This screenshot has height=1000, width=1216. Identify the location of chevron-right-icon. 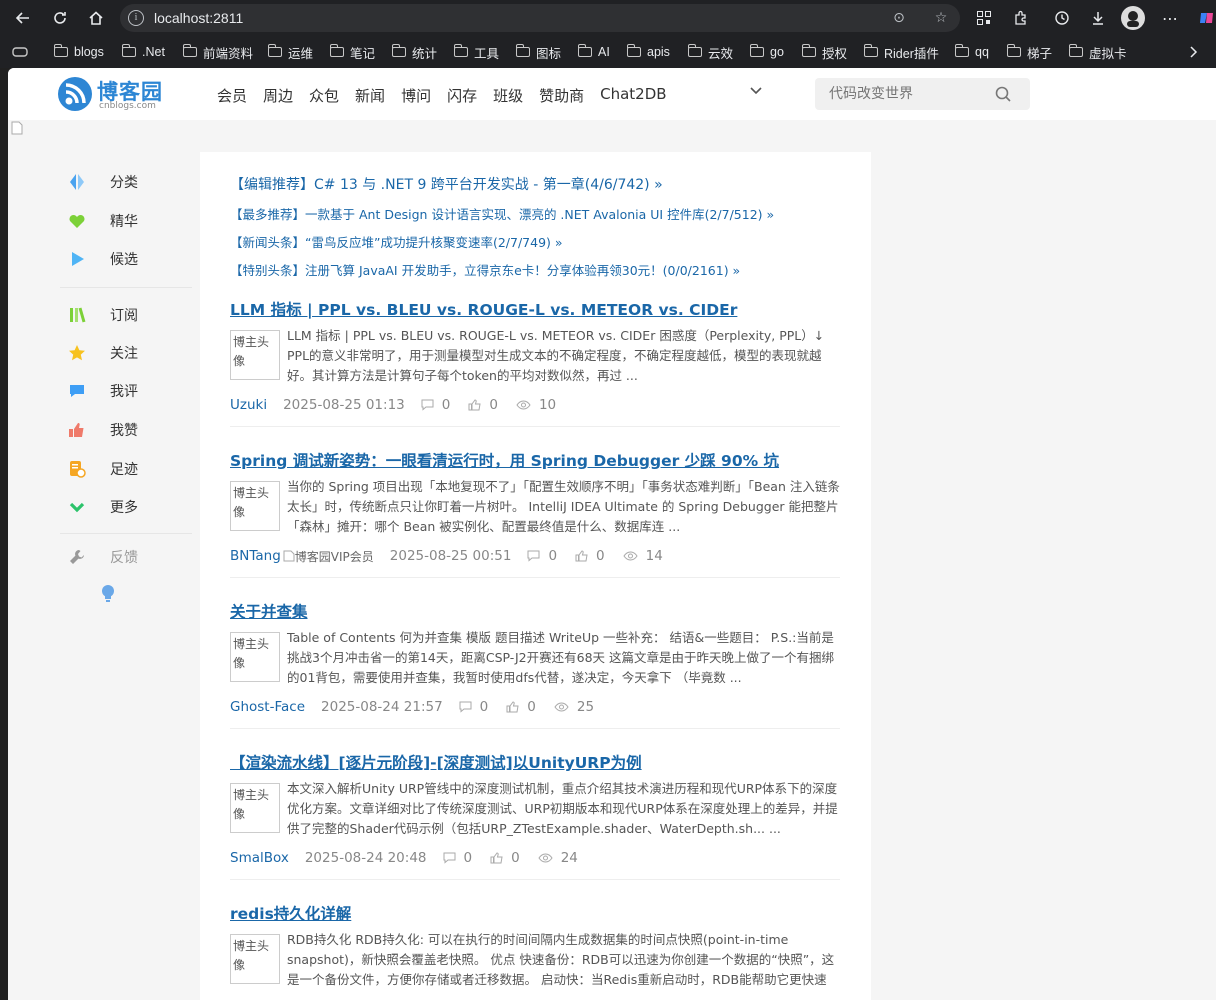
(1193, 52).